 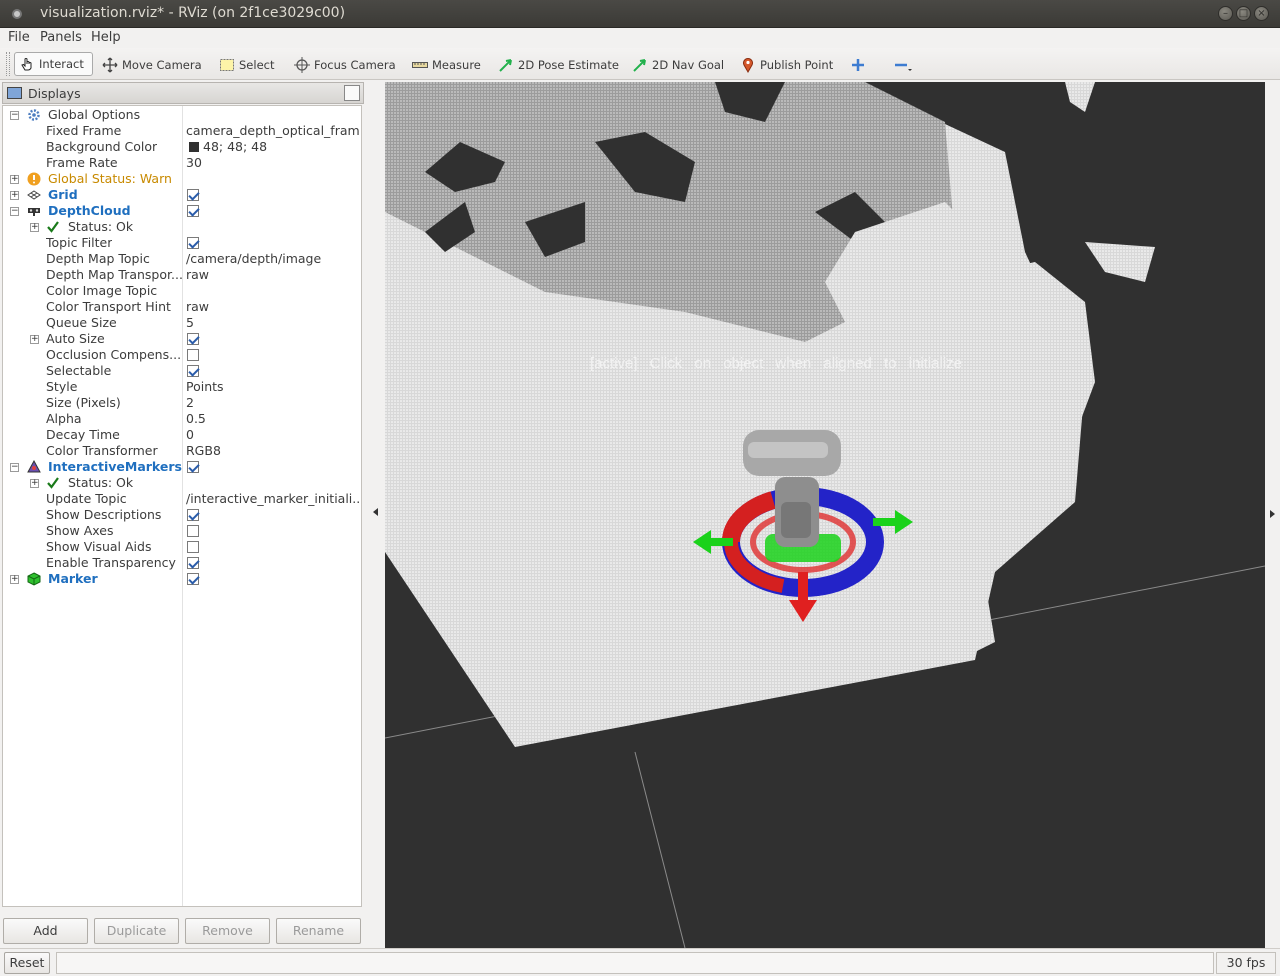 I want to click on enable-transparency-checkbox, so click(x=193, y=563).